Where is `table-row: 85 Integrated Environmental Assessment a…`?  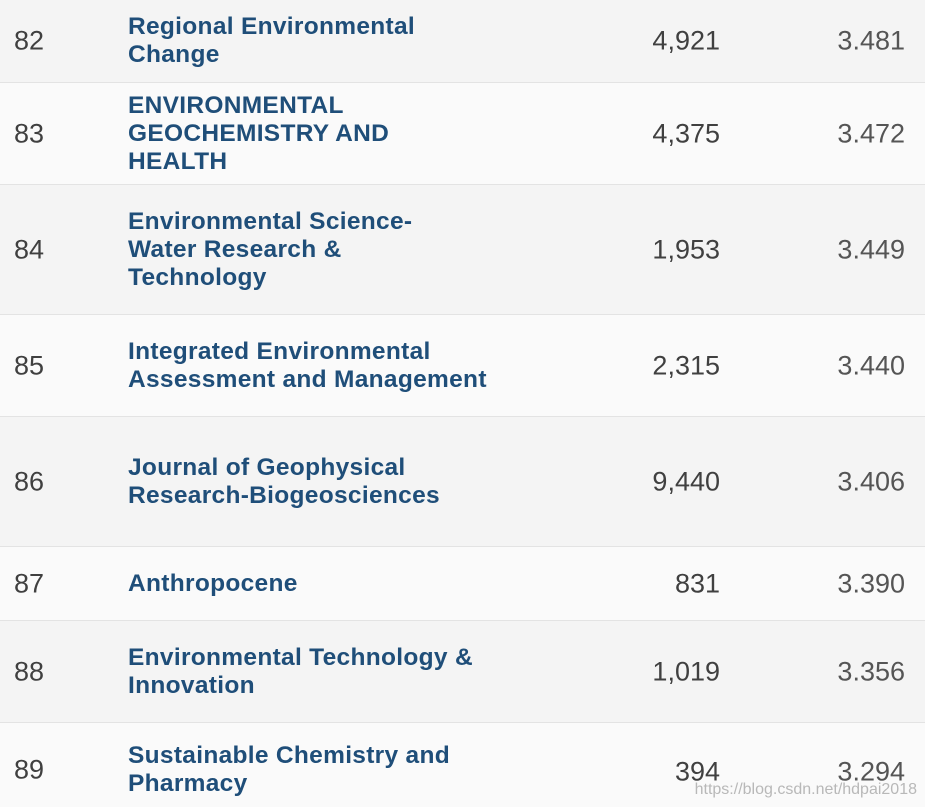 table-row: 85 Integrated Environmental Assessment a… is located at coordinates (462, 365).